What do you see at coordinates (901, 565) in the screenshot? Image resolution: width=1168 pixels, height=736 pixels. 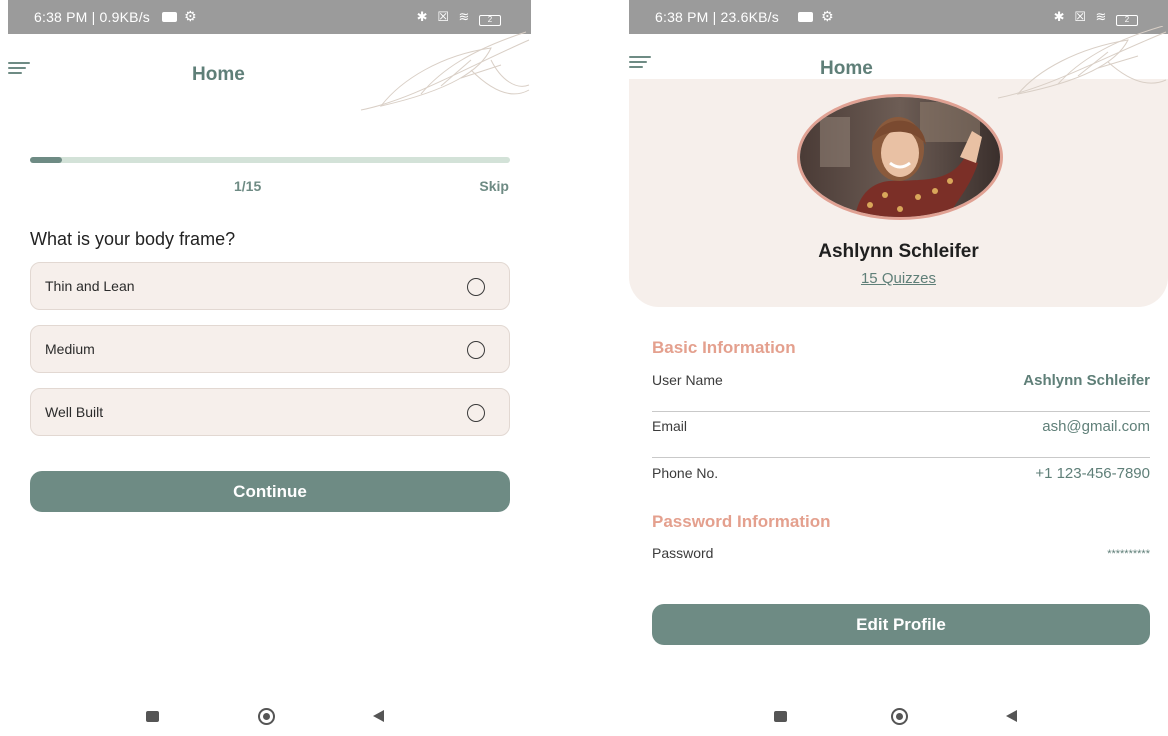 I see `info-row-password: Password **********` at bounding box center [901, 565].